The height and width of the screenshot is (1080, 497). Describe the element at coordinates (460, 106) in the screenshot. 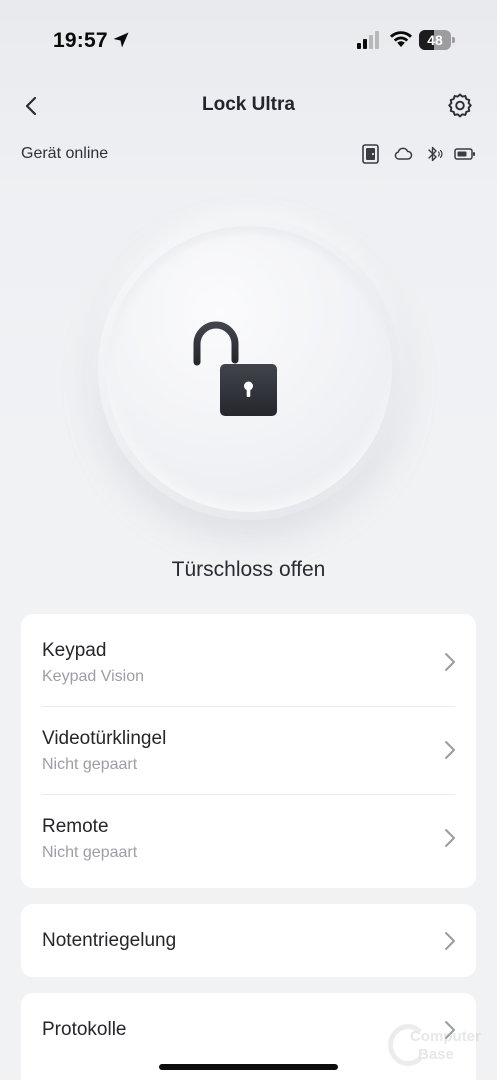

I see `gear-icon` at that location.